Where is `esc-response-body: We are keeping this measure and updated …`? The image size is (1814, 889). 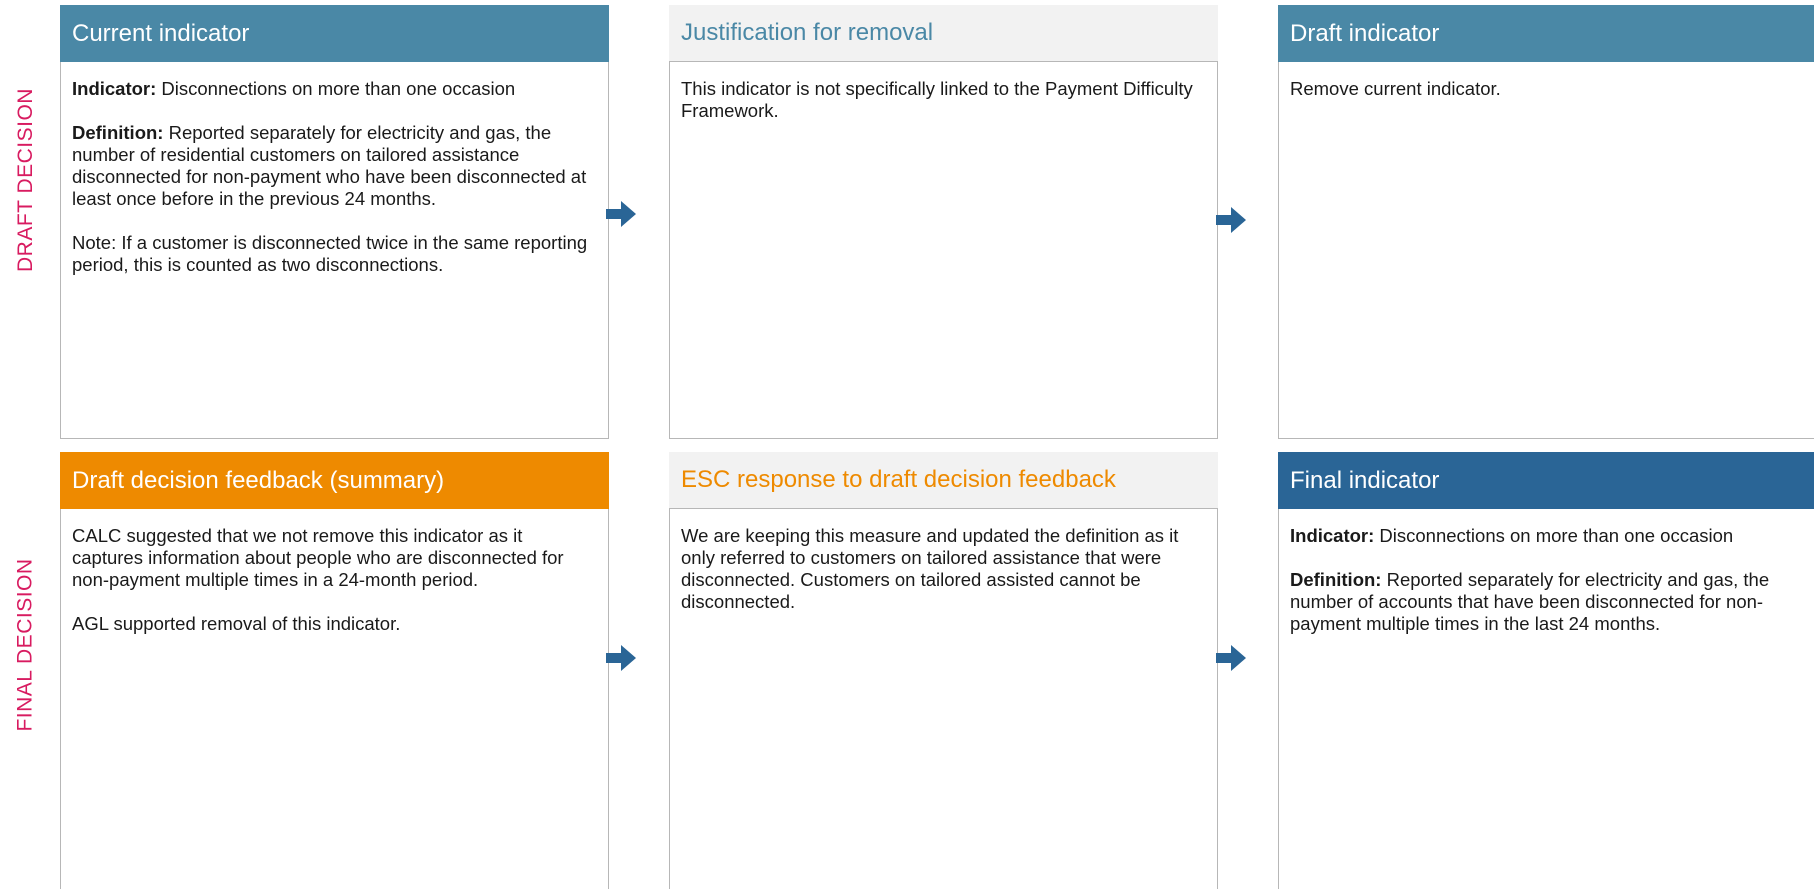 esc-response-body: We are keeping this measure and updated … is located at coordinates (943, 699).